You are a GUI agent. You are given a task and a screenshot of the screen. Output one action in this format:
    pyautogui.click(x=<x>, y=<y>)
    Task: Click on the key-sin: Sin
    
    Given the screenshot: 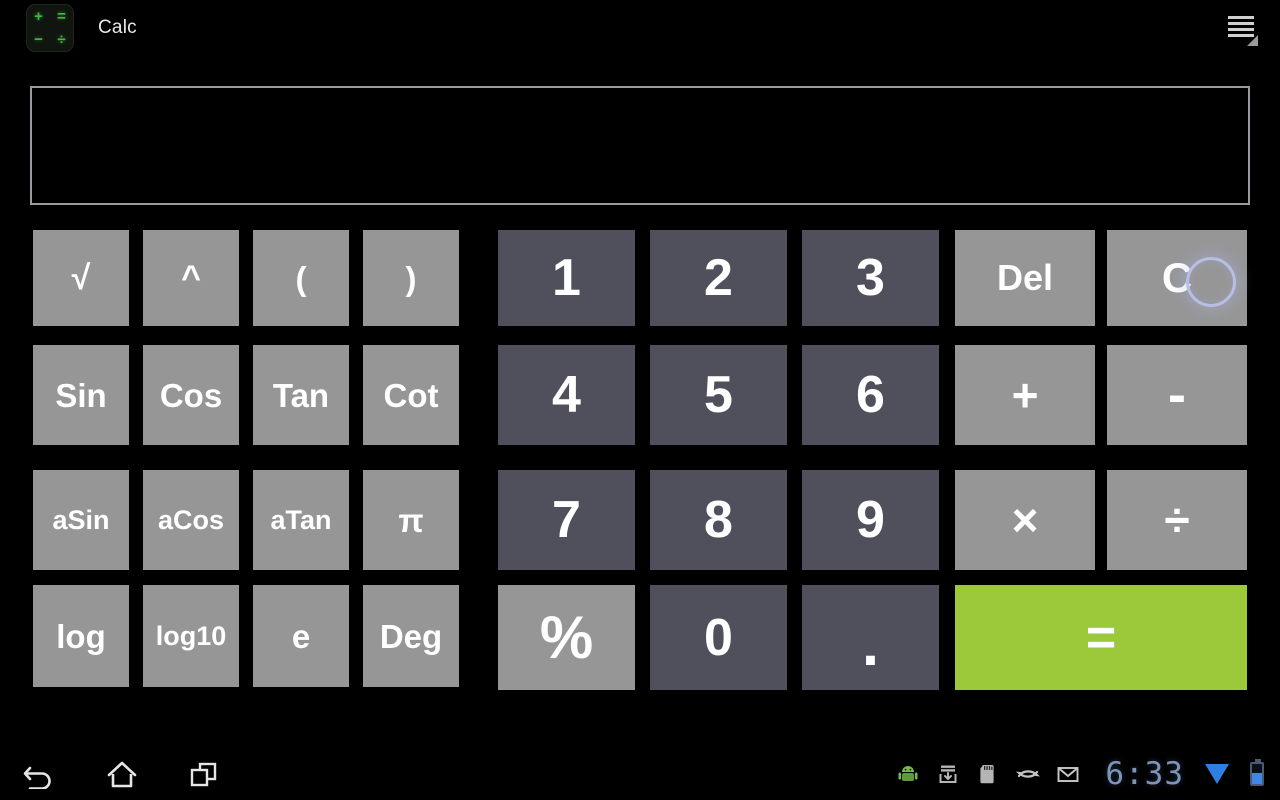 What is the action you would take?
    pyautogui.click(x=81, y=395)
    